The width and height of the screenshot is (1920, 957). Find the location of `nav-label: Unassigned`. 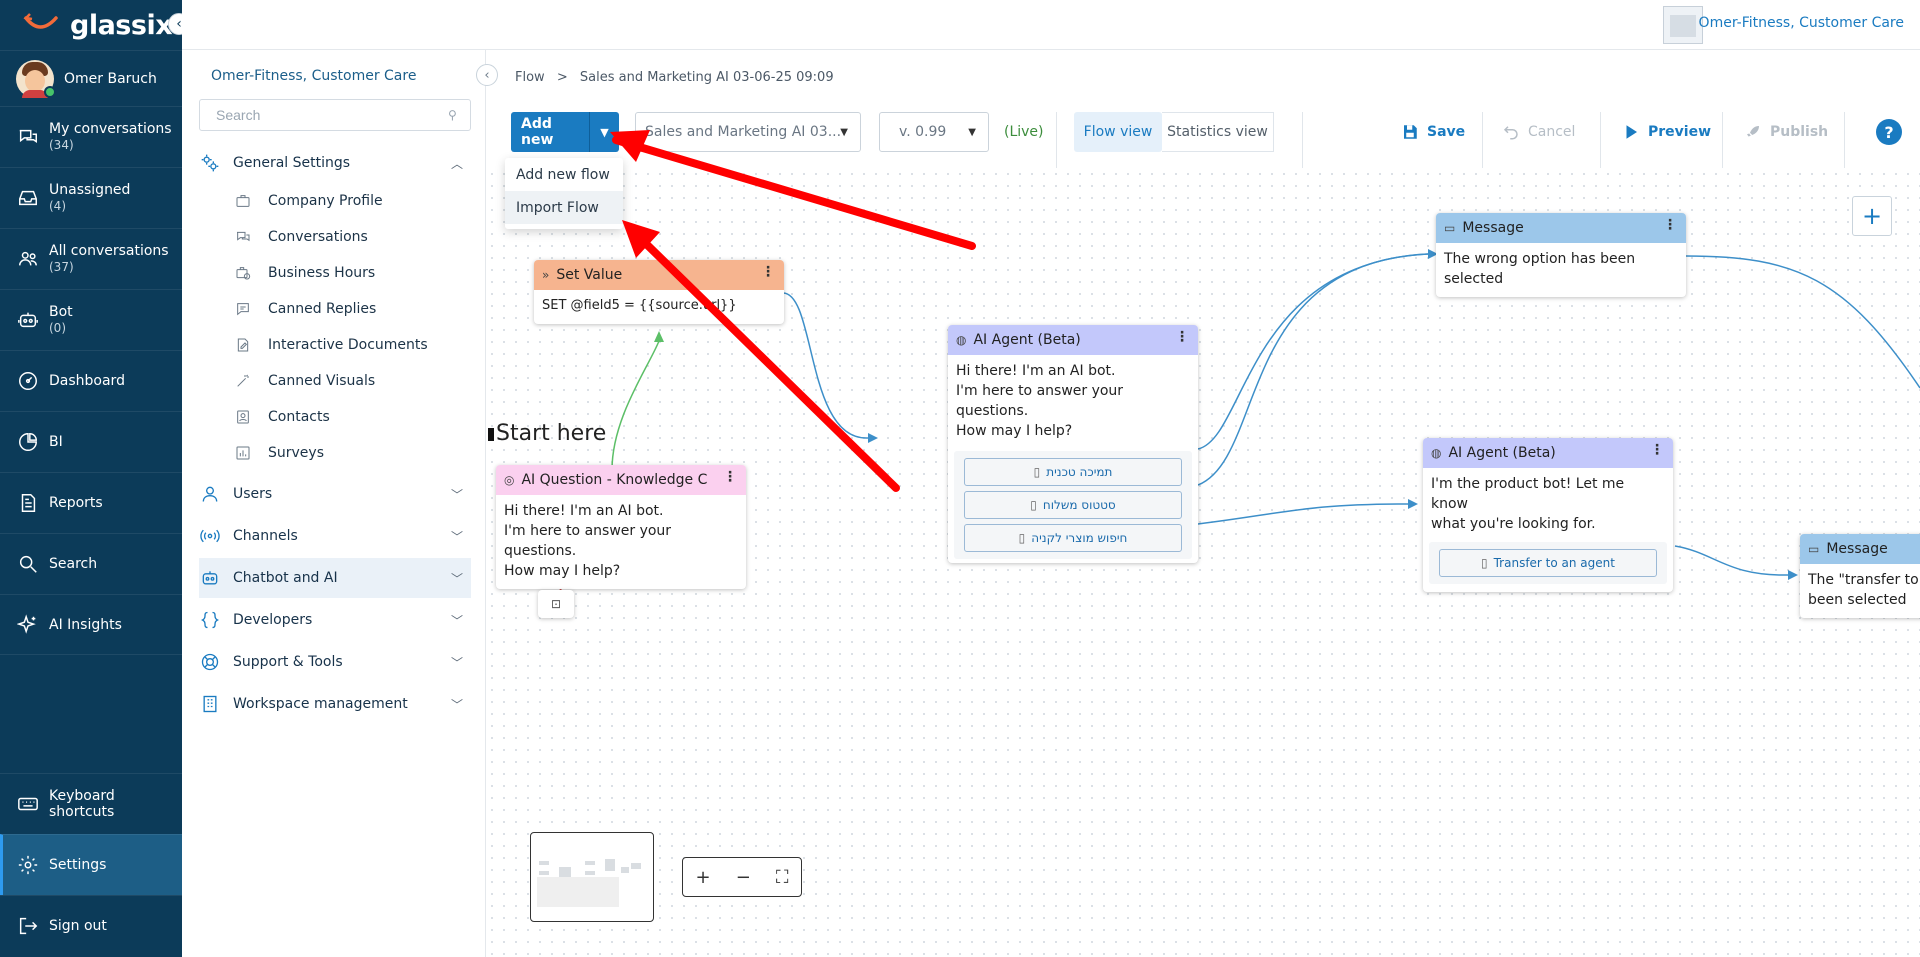

nav-label: Unassigned is located at coordinates (90, 190).